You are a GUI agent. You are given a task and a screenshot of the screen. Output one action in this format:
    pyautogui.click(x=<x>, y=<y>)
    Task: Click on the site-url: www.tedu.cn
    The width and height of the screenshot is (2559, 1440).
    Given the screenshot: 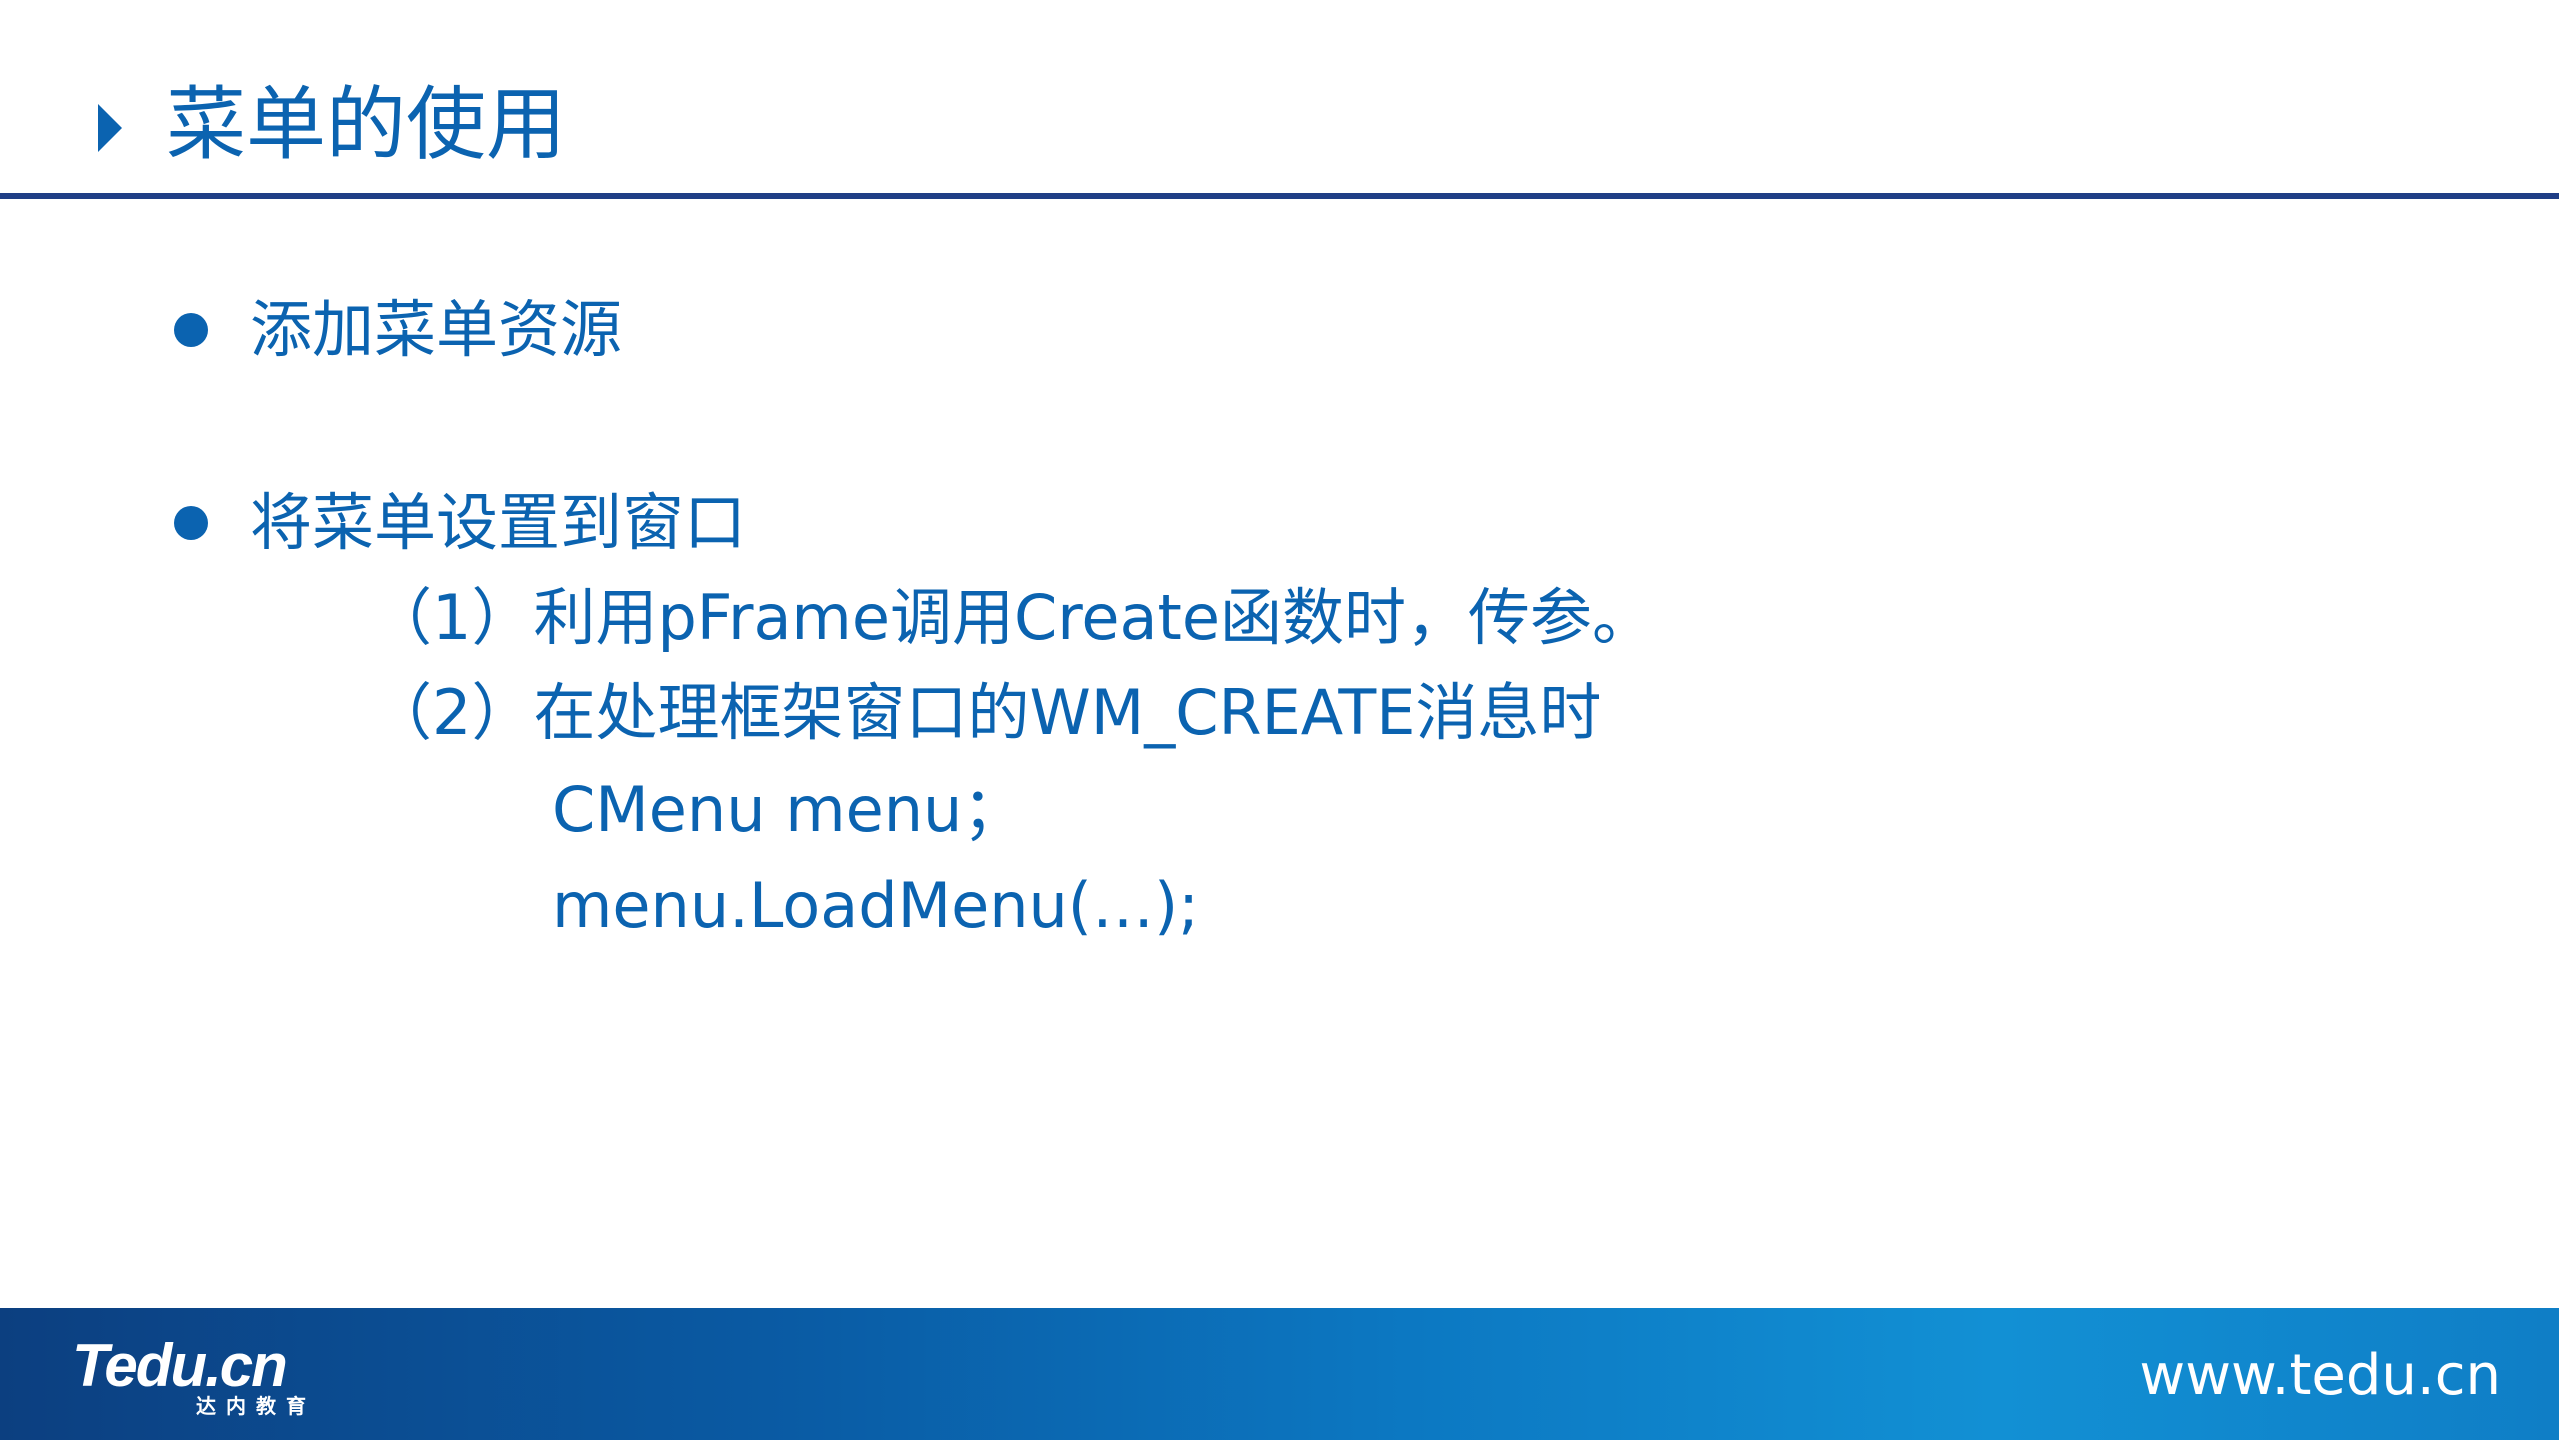 What is the action you would take?
    pyautogui.click(x=2320, y=1375)
    